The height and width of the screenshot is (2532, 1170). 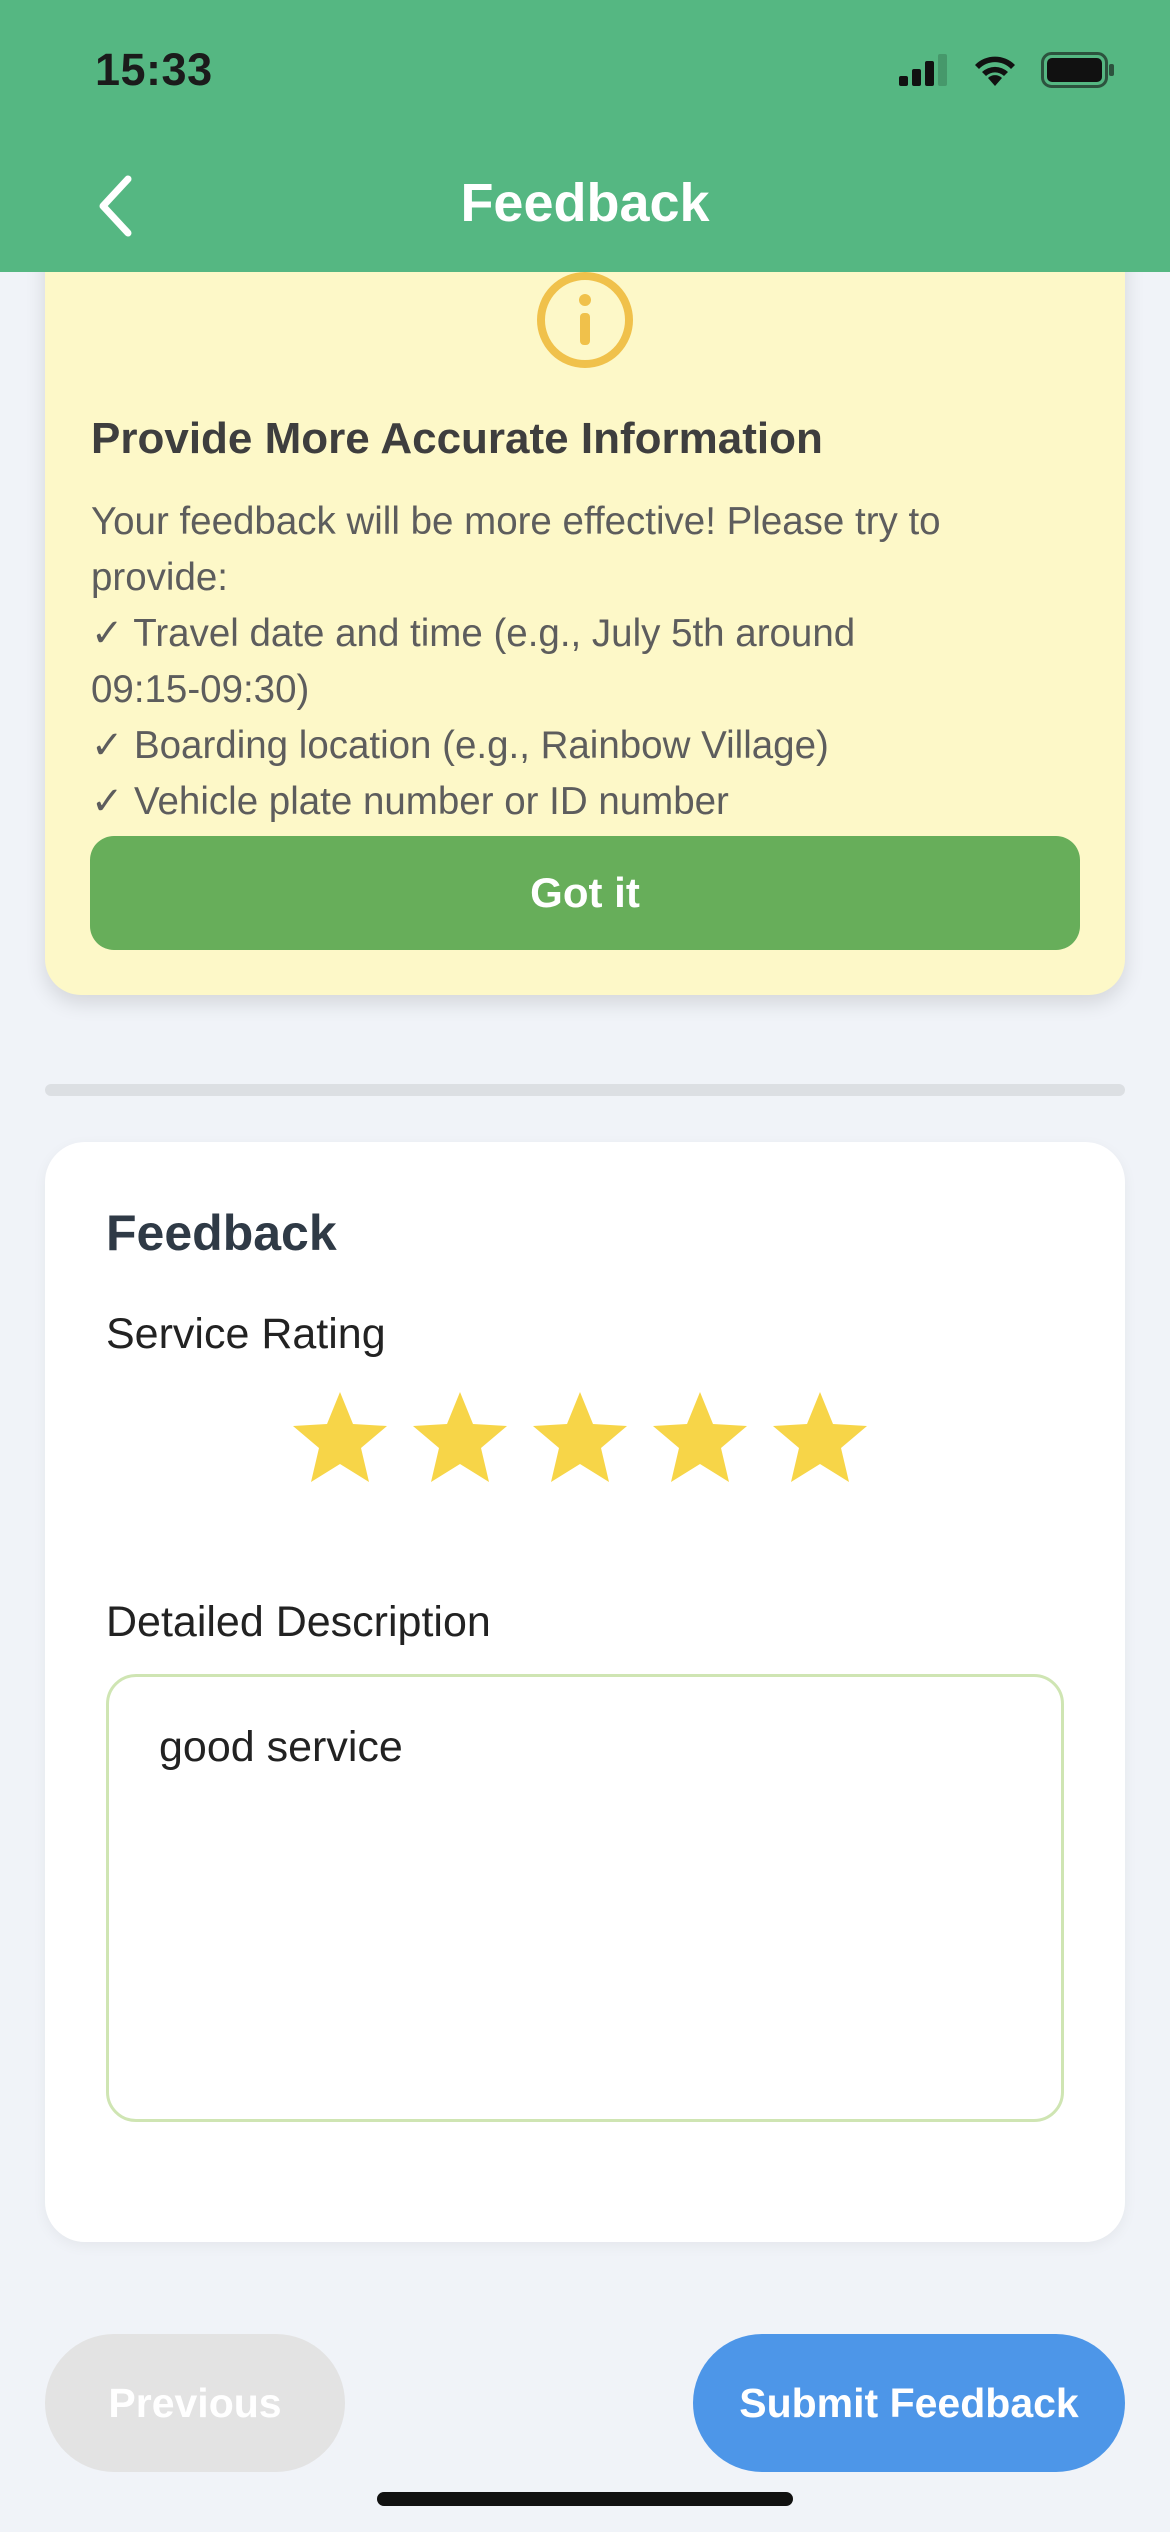 What do you see at coordinates (221, 1233) in the screenshot?
I see `feedback-section-title: Feedback` at bounding box center [221, 1233].